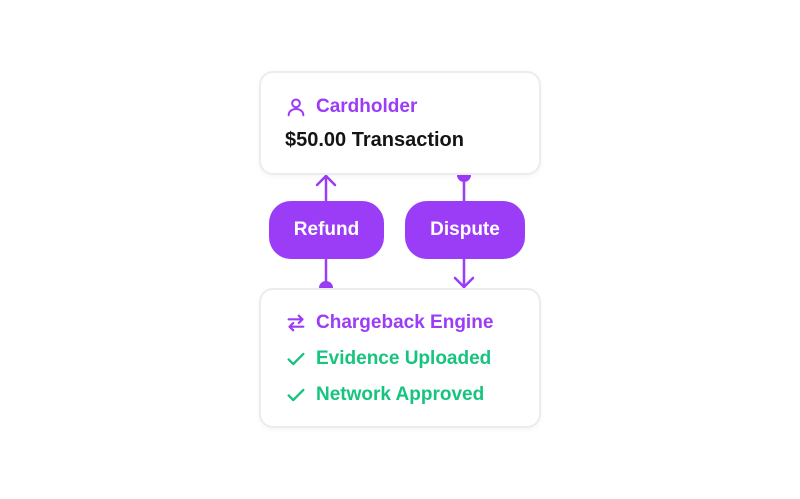  Describe the element at coordinates (405, 322) in the screenshot. I see `engine-title: Chargeback Engine` at that location.